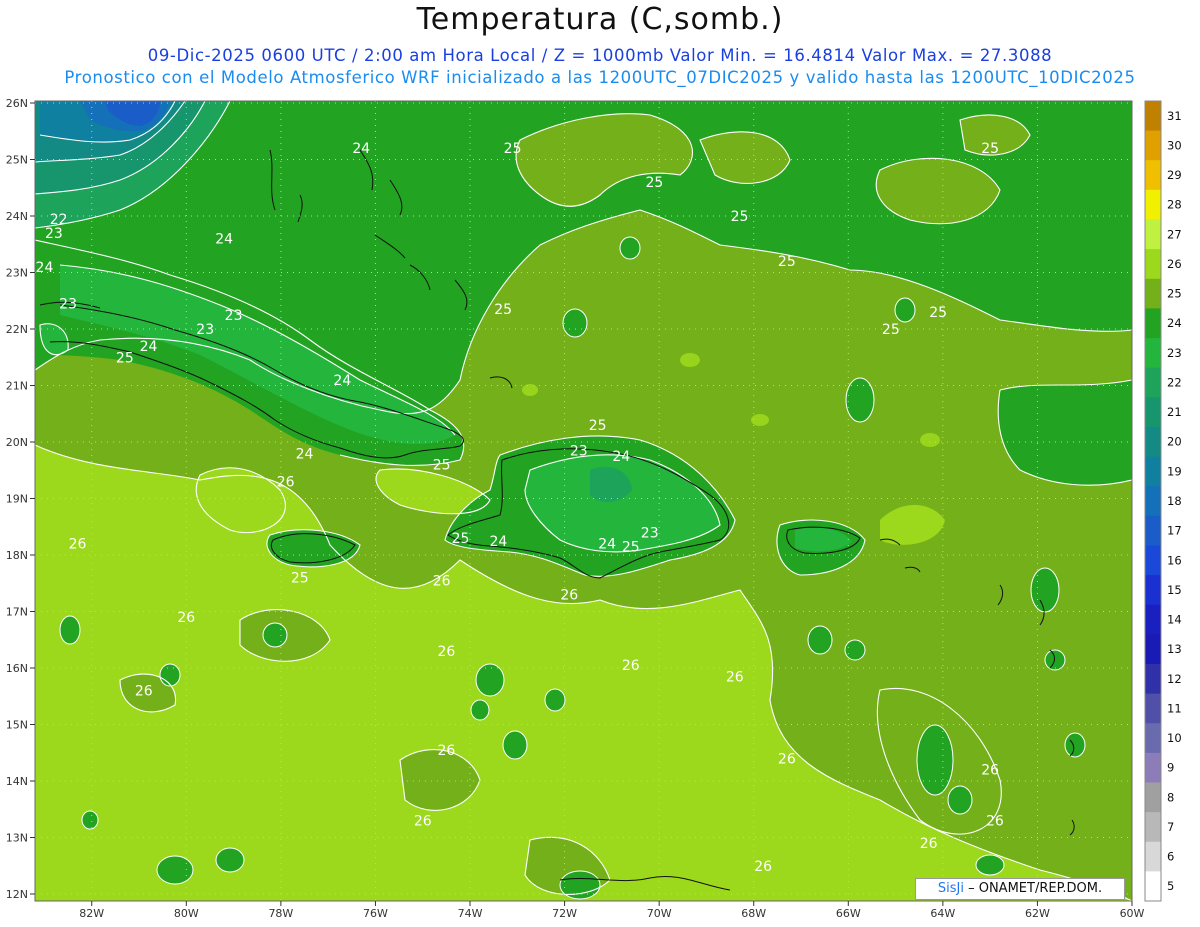 This screenshot has height=927, width=1200. What do you see at coordinates (17, 442) in the screenshot?
I see `lat-label: 20N` at bounding box center [17, 442].